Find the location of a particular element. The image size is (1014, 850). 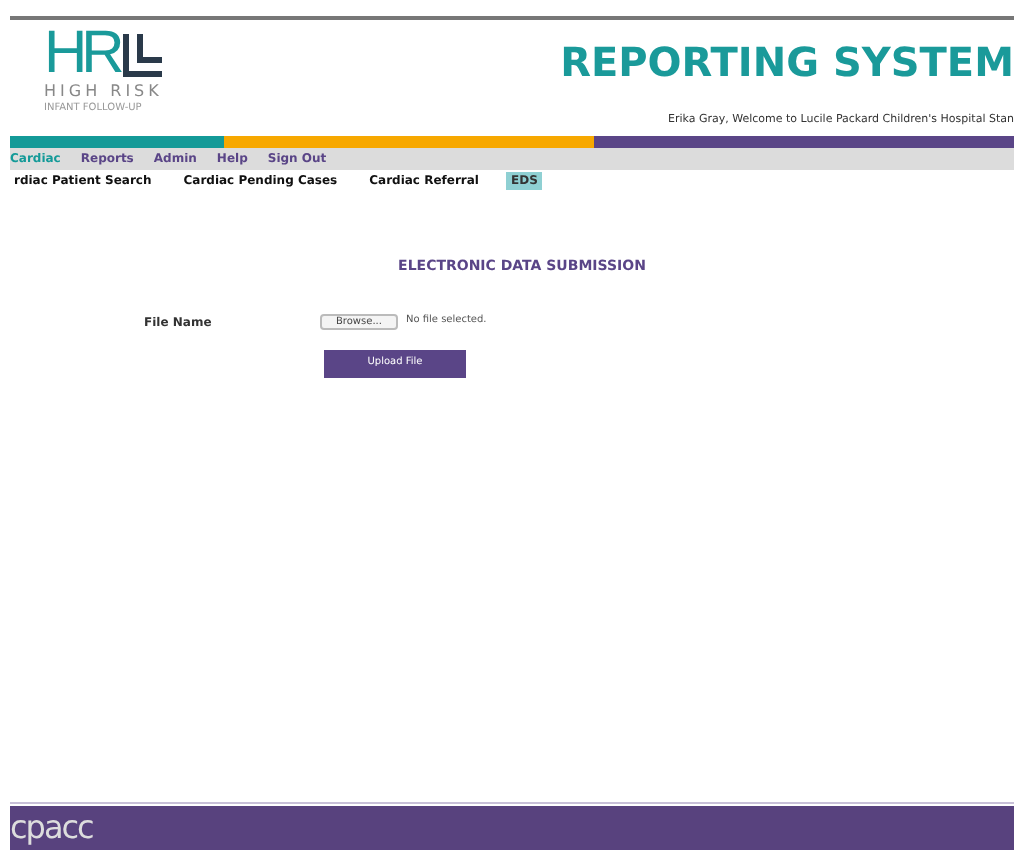

logo-letters: HR is located at coordinates (81, 54).